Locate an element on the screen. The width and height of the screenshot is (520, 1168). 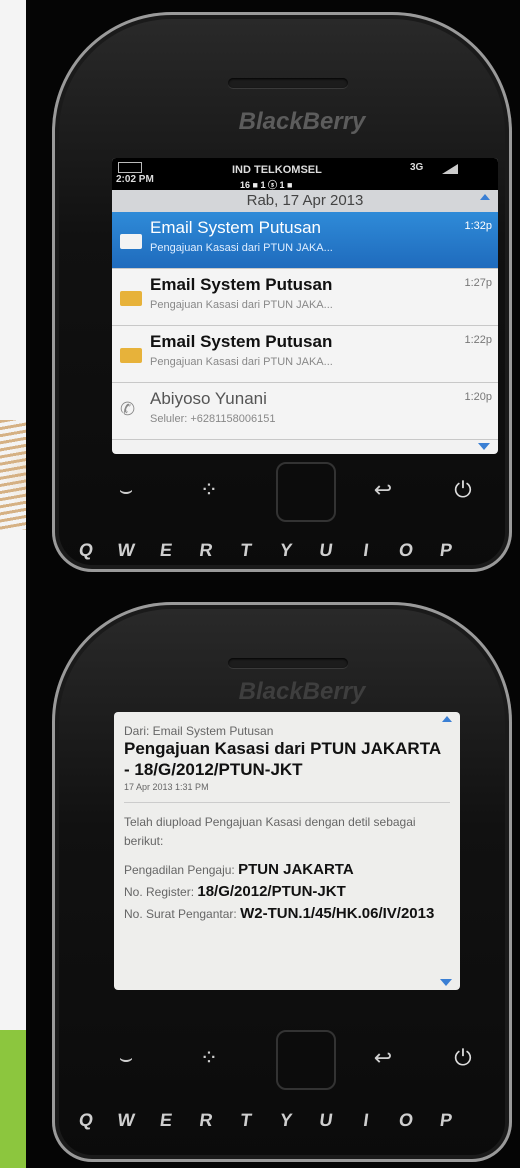
message-sender: Abiyoso Yunani is located at coordinates (208, 398).